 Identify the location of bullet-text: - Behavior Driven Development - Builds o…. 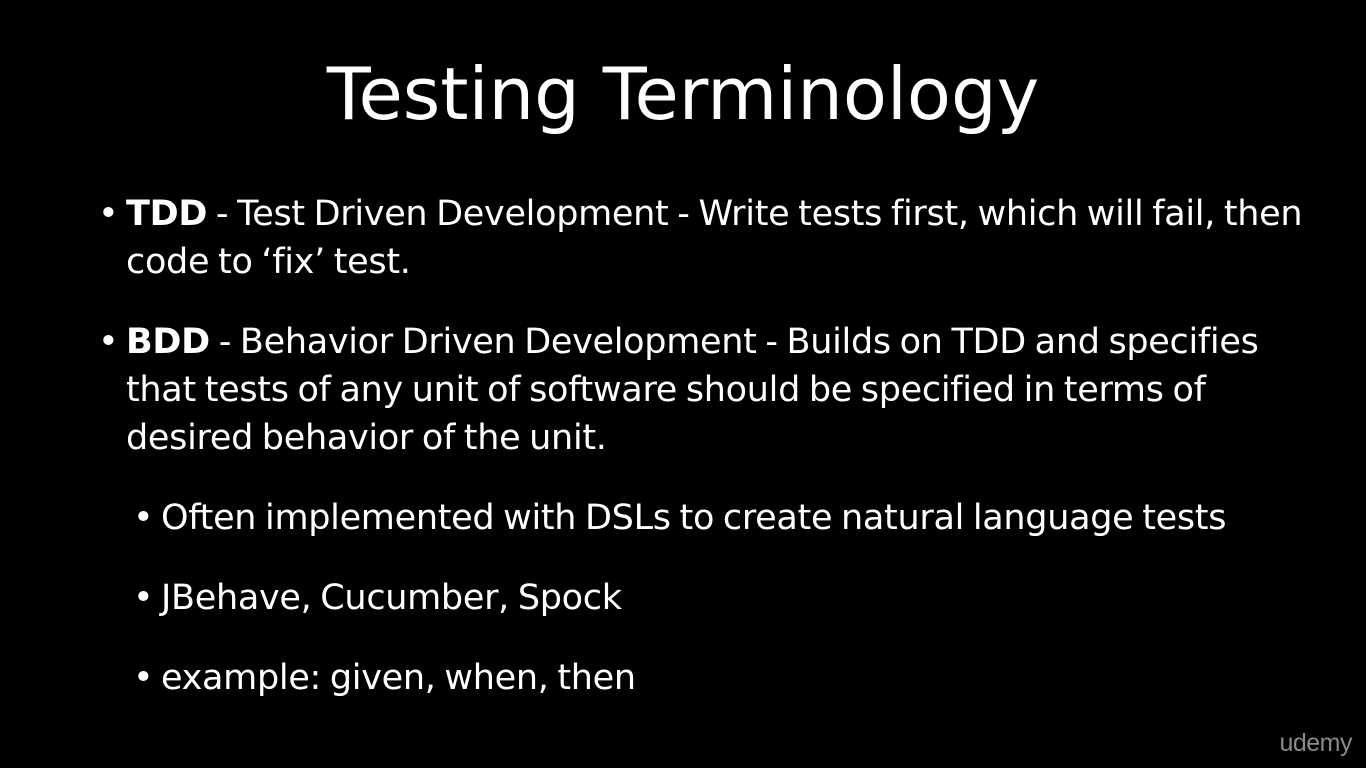
(692, 390).